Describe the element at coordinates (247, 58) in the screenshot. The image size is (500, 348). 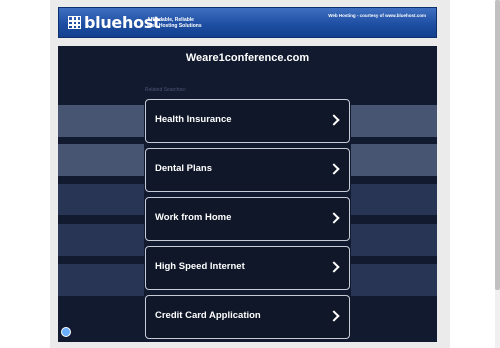
I see `domain-title: Weare1conference.com` at that location.